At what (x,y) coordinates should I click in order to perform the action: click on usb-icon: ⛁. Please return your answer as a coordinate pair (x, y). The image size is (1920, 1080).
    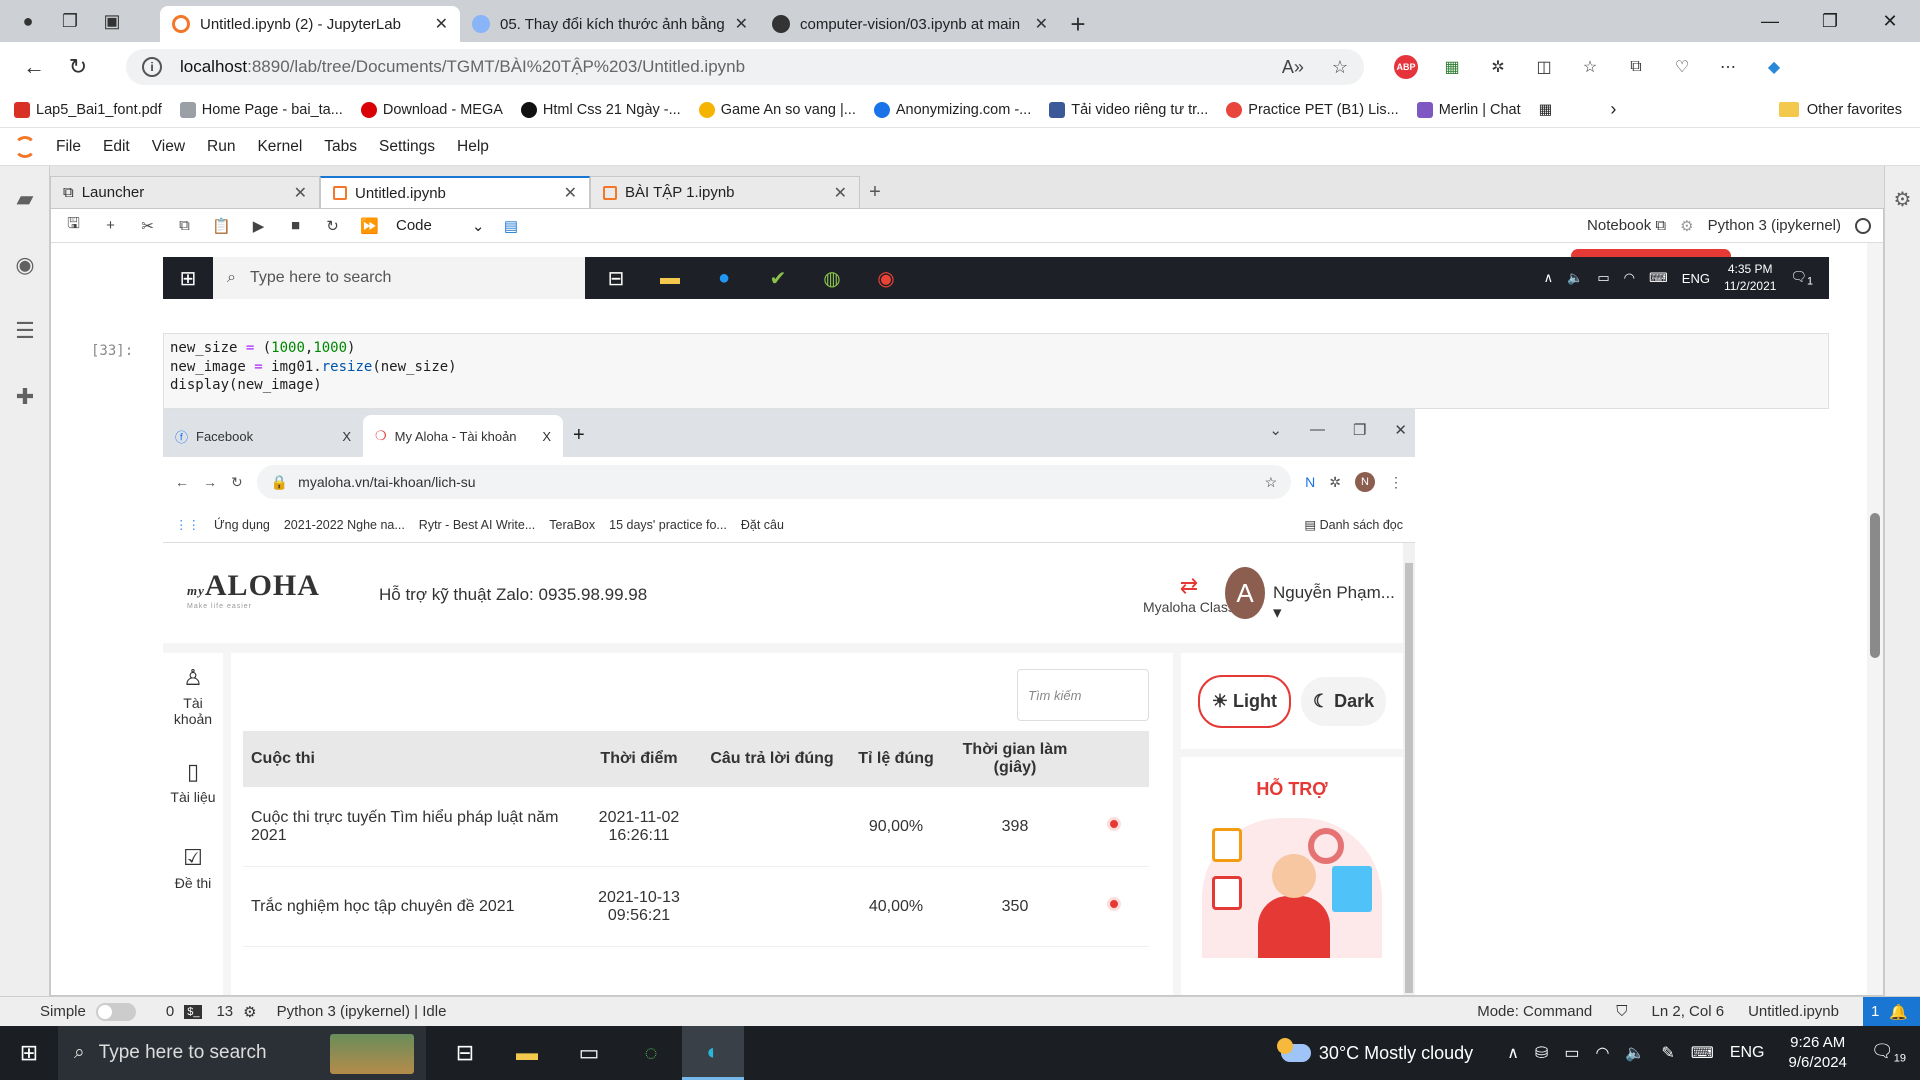
    Looking at the image, I should click on (1541, 1053).